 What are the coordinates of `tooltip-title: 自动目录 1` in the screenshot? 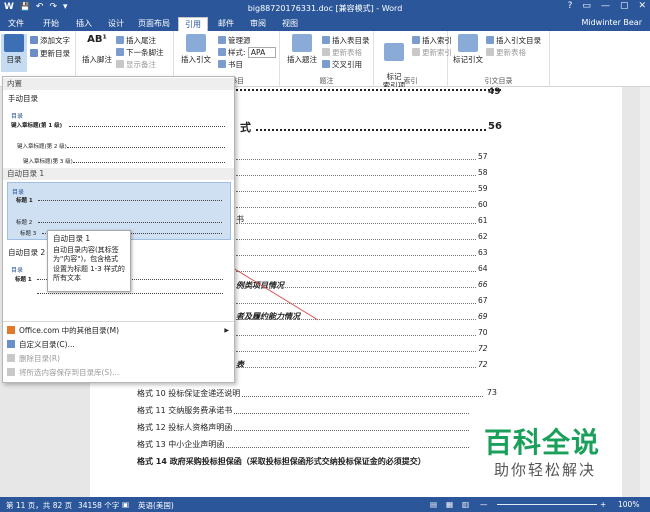 It's located at (72, 238).